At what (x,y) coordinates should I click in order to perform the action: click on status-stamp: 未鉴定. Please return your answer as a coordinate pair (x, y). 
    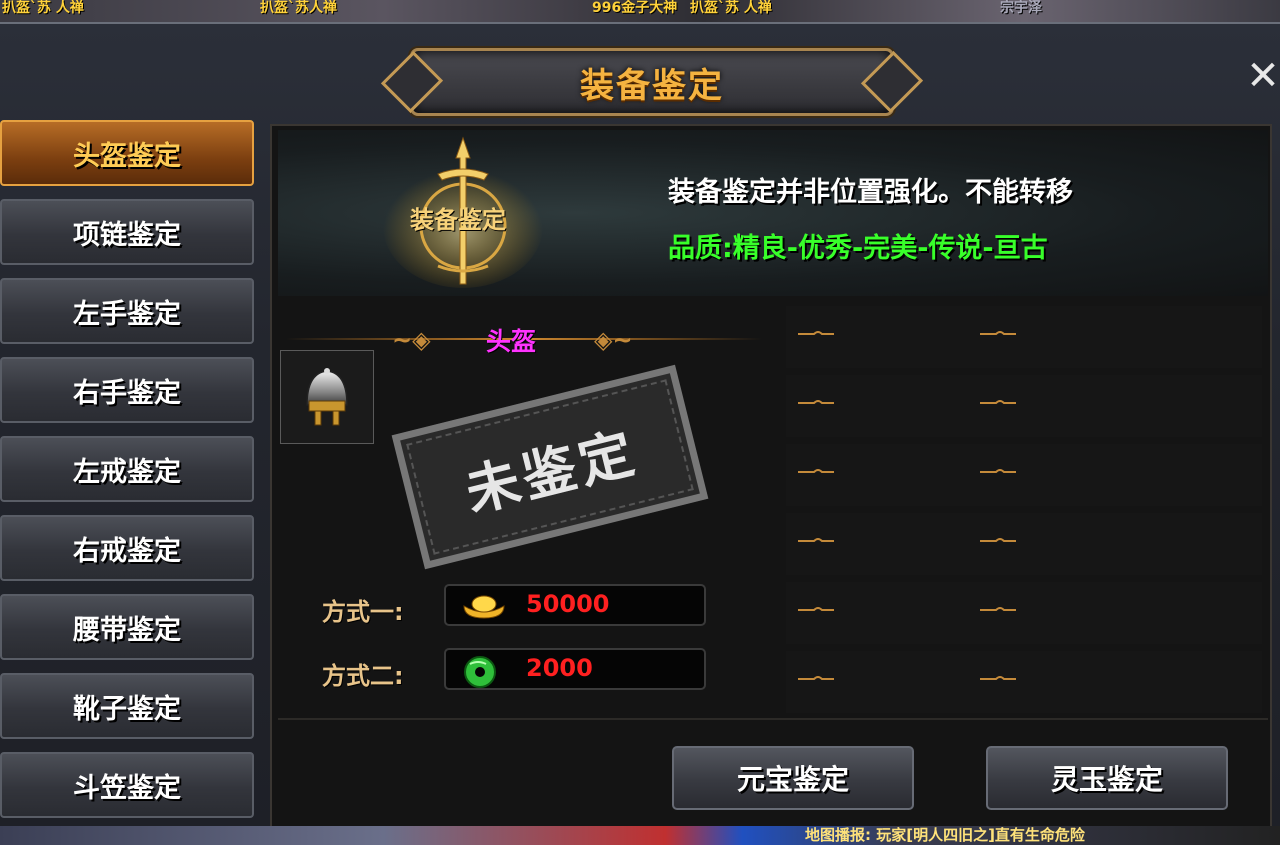
    Looking at the image, I should click on (550, 467).